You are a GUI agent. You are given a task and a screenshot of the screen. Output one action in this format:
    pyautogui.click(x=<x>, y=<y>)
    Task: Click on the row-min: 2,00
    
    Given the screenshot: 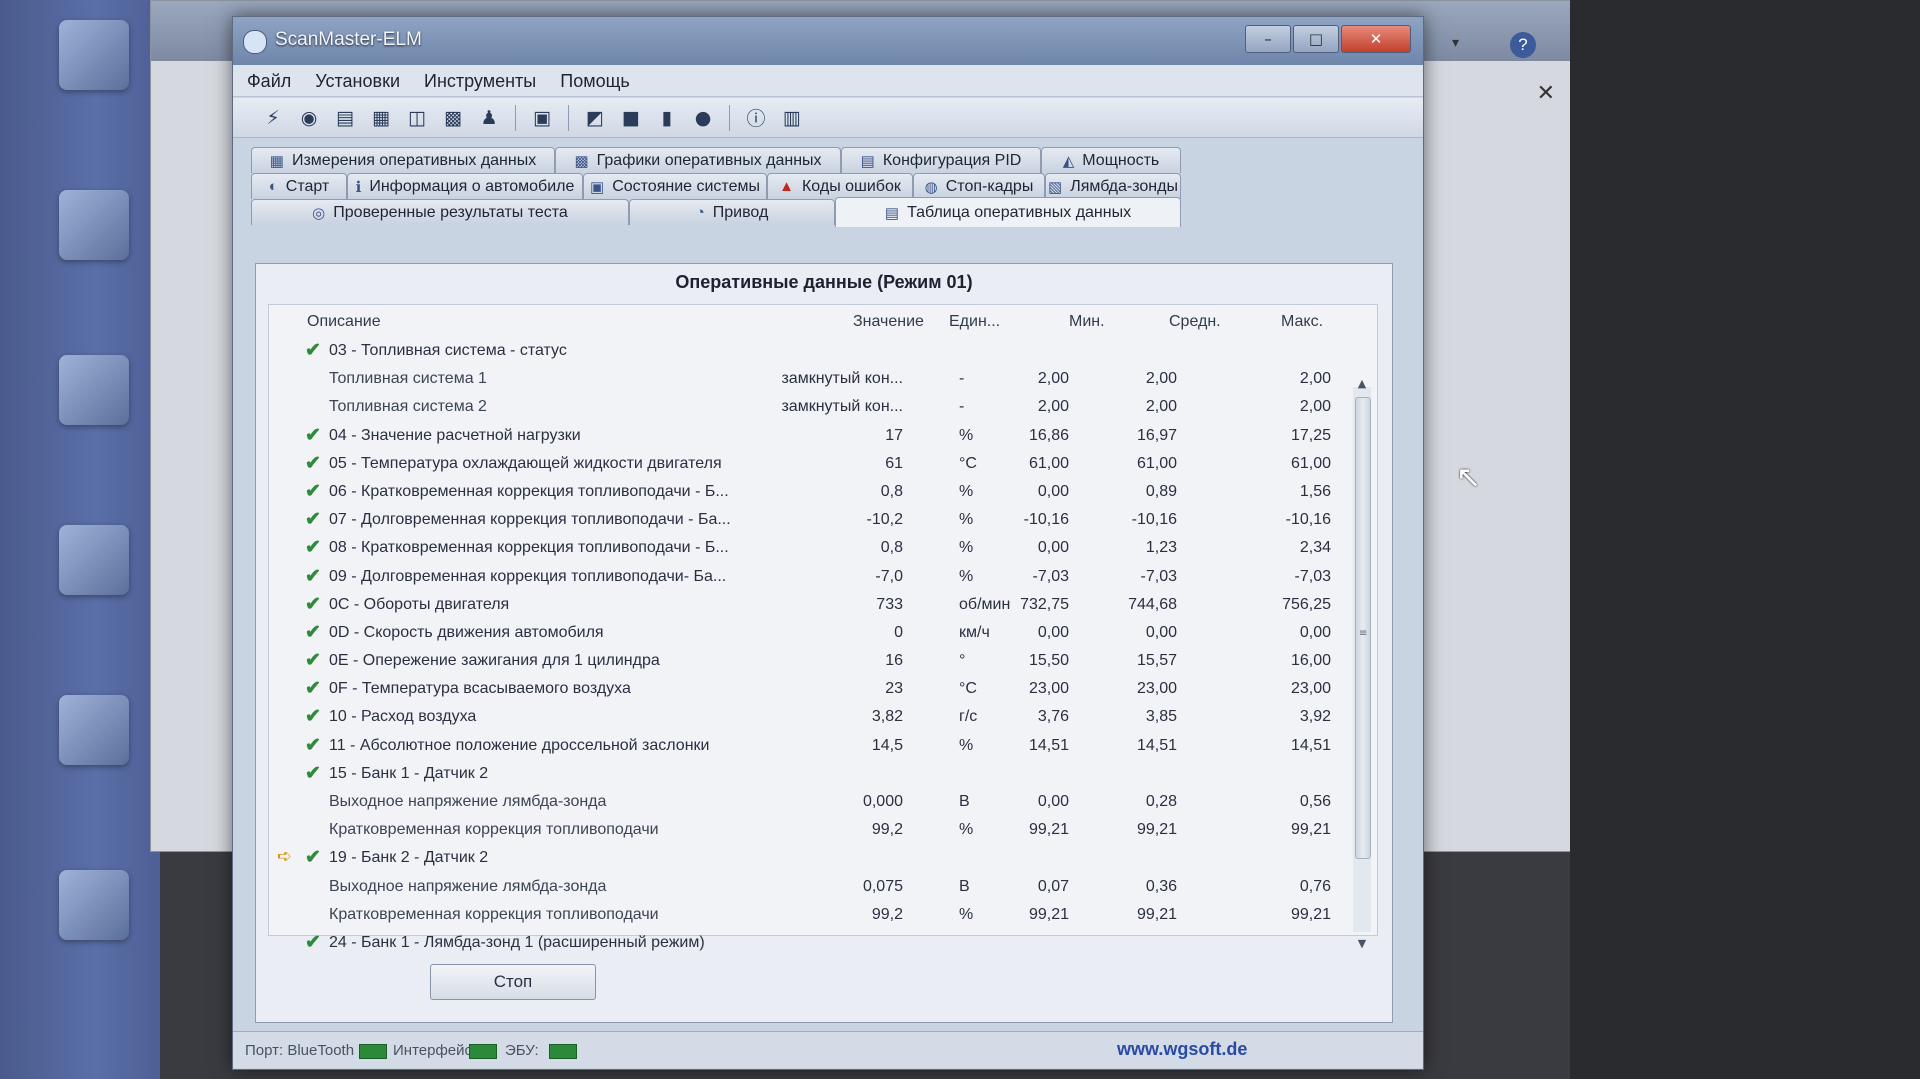 What is the action you would take?
    pyautogui.click(x=1053, y=379)
    